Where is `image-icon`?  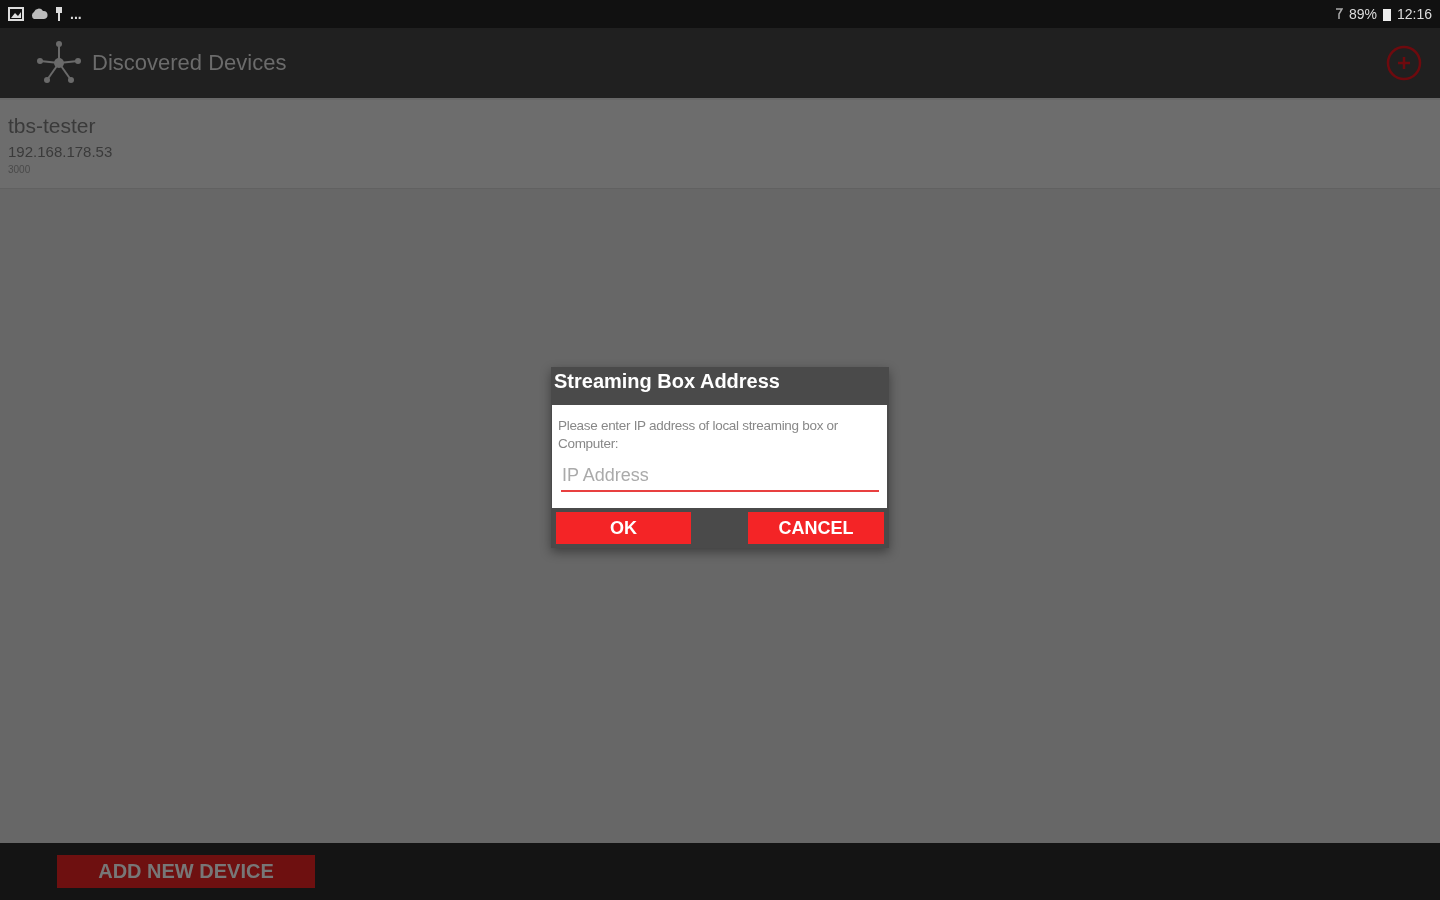 image-icon is located at coordinates (16, 14).